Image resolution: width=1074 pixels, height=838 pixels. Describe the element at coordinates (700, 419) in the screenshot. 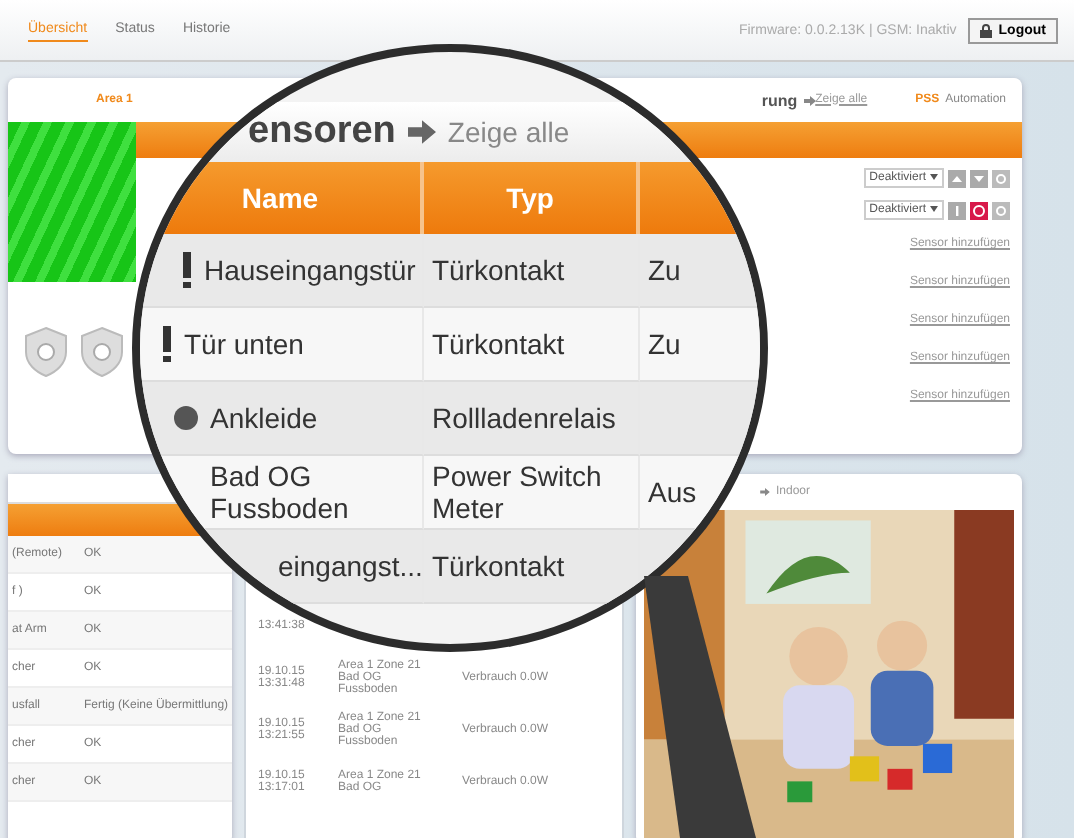

I see `table-cell` at that location.